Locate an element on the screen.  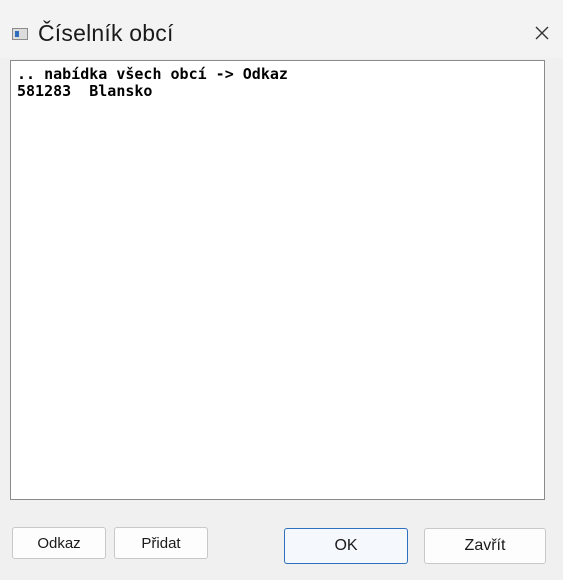
close-button is located at coordinates (542, 33).